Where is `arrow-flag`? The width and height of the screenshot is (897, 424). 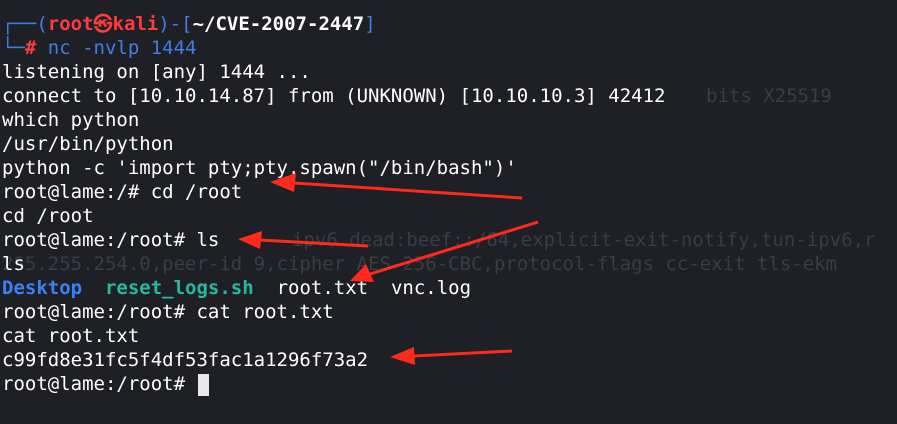 arrow-flag is located at coordinates (451, 356).